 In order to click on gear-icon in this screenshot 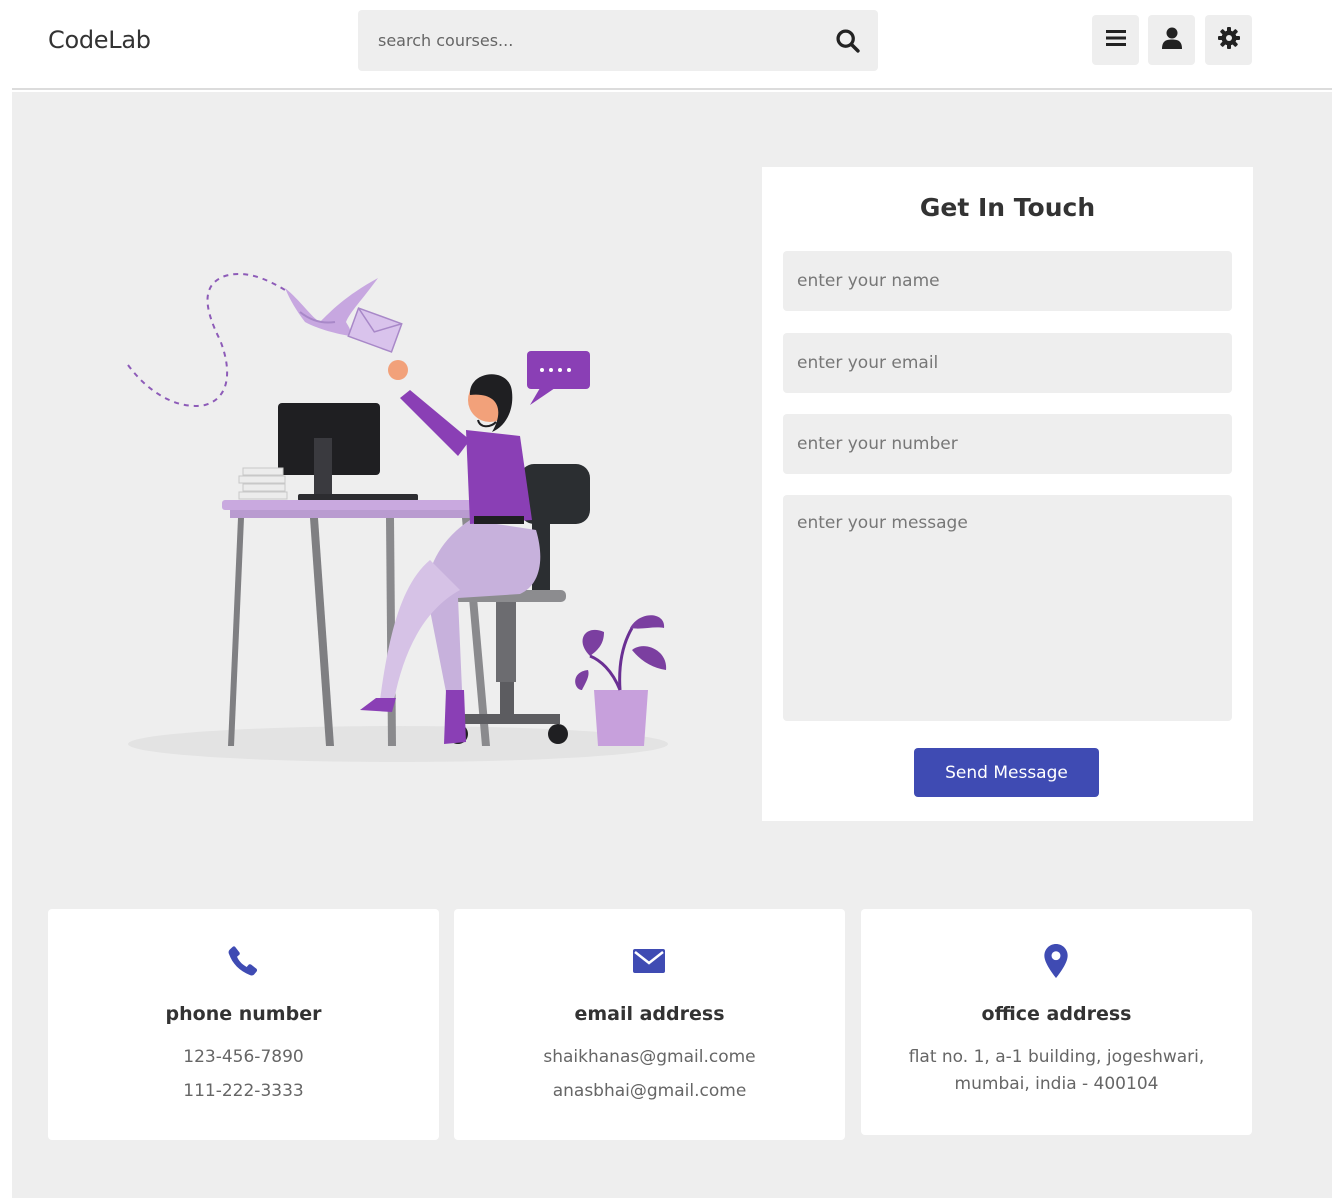, I will do `click(1229, 40)`.